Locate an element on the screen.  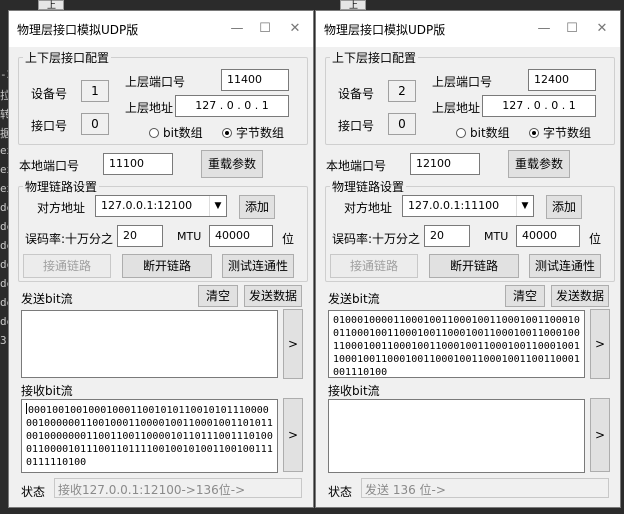
background-tab: 上 is located at coordinates (51, 5).